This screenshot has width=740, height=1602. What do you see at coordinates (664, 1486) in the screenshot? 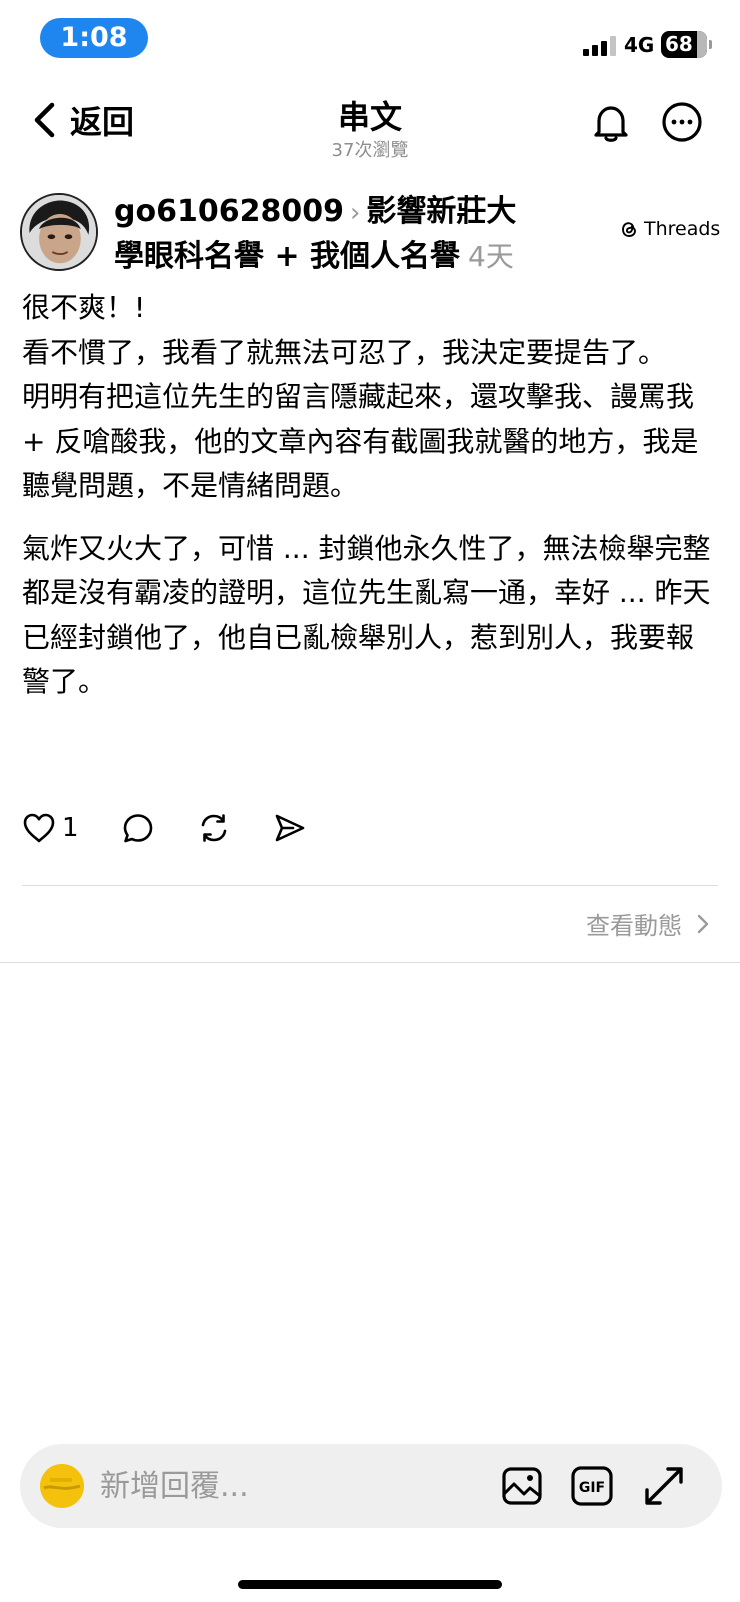
I see `expand-icon` at bounding box center [664, 1486].